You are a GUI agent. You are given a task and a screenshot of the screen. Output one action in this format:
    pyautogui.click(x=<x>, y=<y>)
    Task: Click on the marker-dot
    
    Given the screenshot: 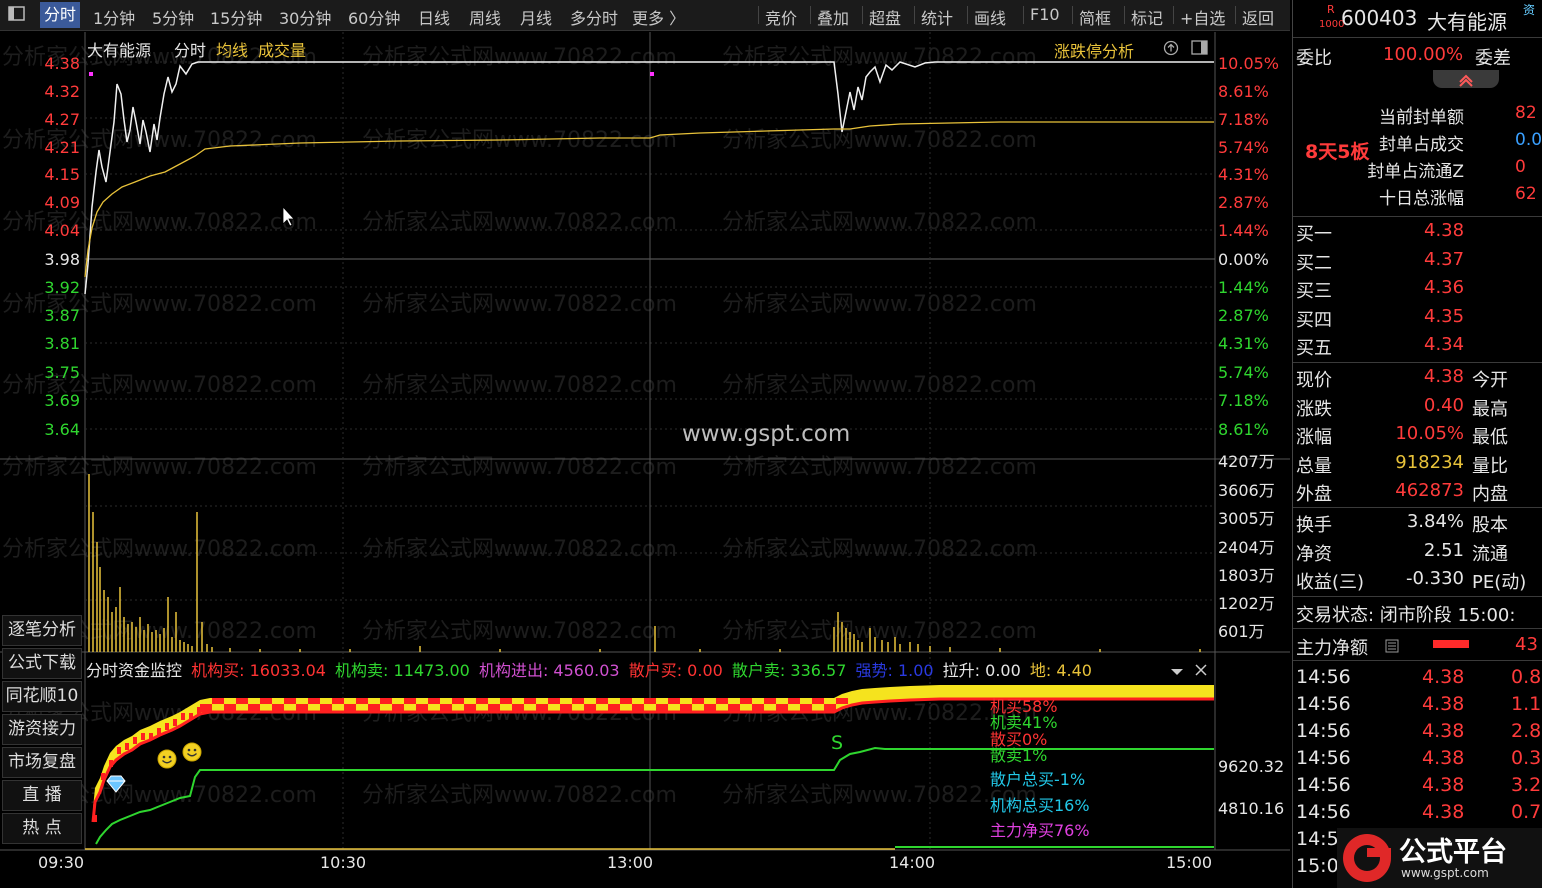 What is the action you would take?
    pyautogui.click(x=91, y=74)
    